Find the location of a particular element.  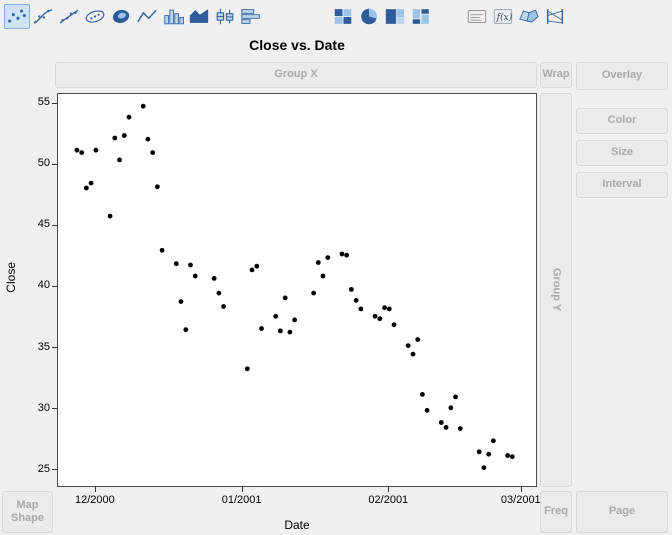

drop-zone-map-shape: Map Shape is located at coordinates (27, 512).